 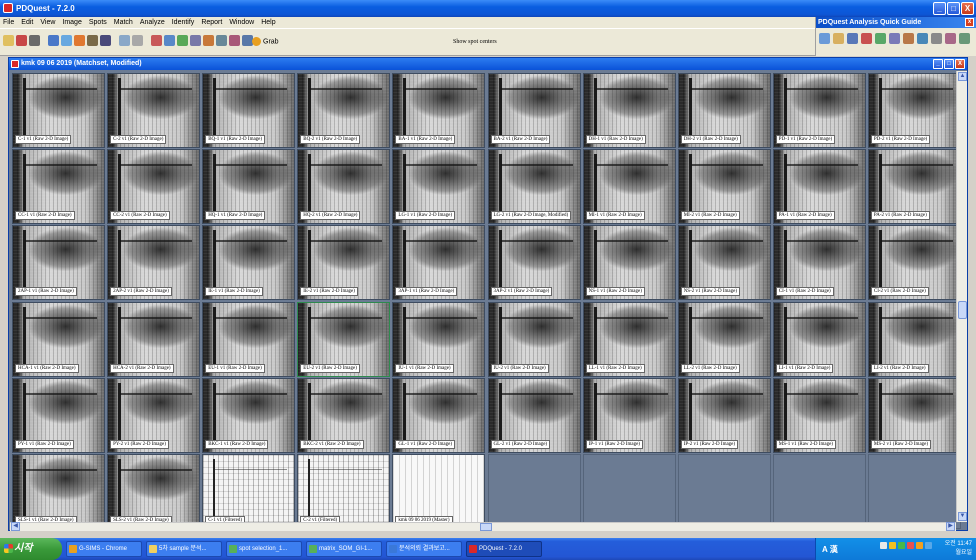 What do you see at coordinates (344, 339) in the screenshot?
I see `gel-image-tile: EU-2 v1 (Raw 2-D Image)` at bounding box center [344, 339].